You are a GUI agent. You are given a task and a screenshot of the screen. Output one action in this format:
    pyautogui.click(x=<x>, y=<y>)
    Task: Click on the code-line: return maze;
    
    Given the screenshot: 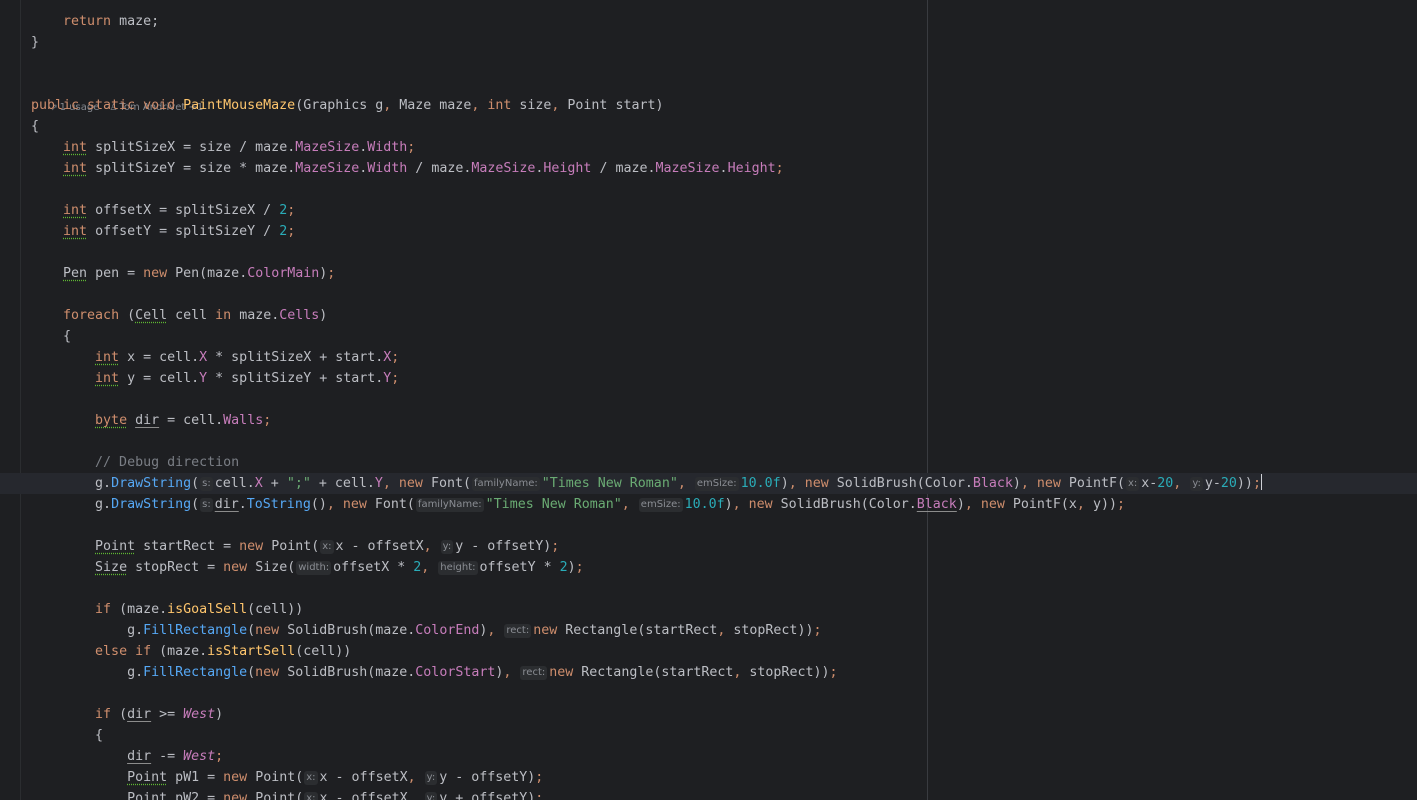 What is the action you would take?
    pyautogui.click(x=95, y=21)
    